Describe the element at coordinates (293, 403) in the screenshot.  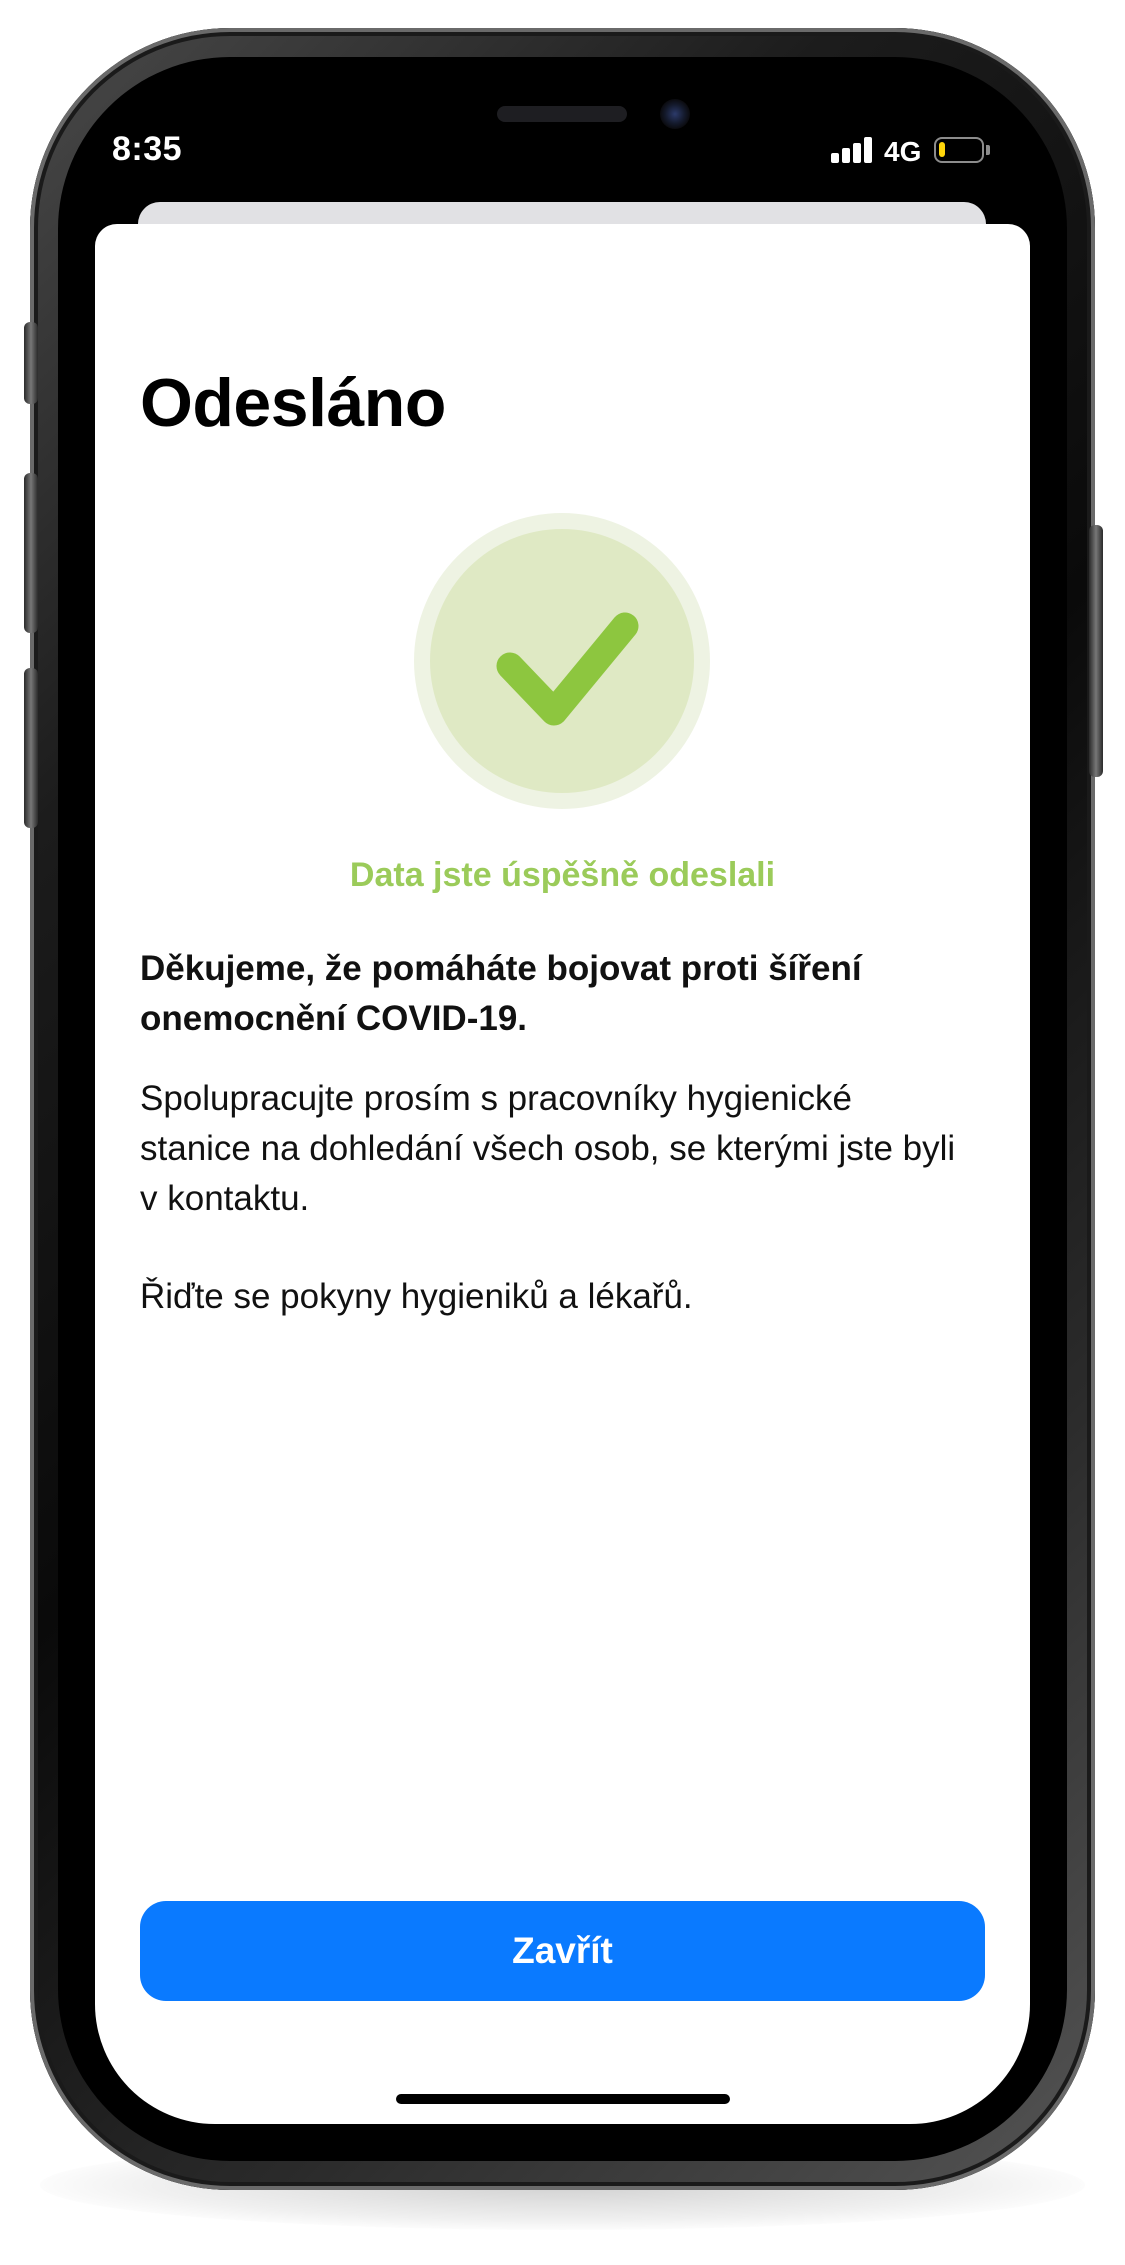
I see `page-title: Odesláno` at that location.